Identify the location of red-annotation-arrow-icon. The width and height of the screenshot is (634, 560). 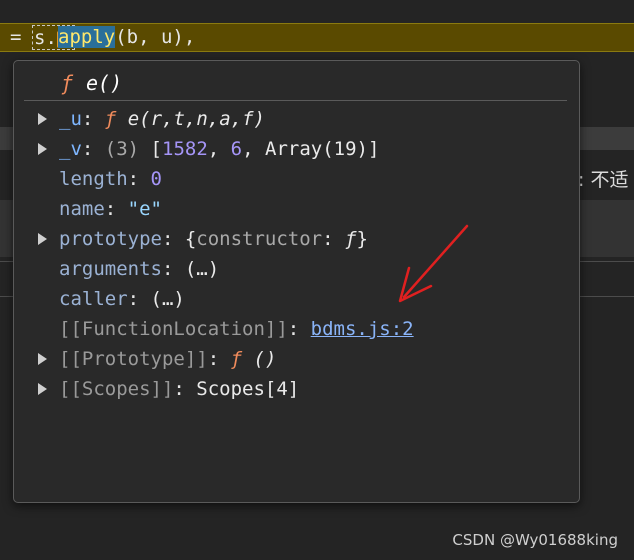
(433, 263).